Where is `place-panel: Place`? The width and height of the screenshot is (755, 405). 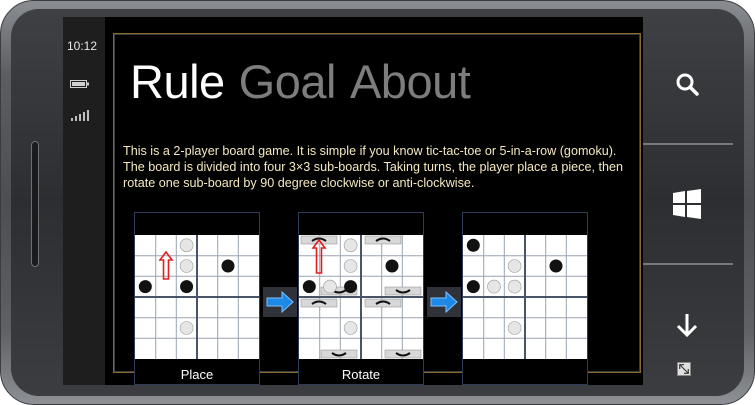
place-panel: Place is located at coordinates (197, 298).